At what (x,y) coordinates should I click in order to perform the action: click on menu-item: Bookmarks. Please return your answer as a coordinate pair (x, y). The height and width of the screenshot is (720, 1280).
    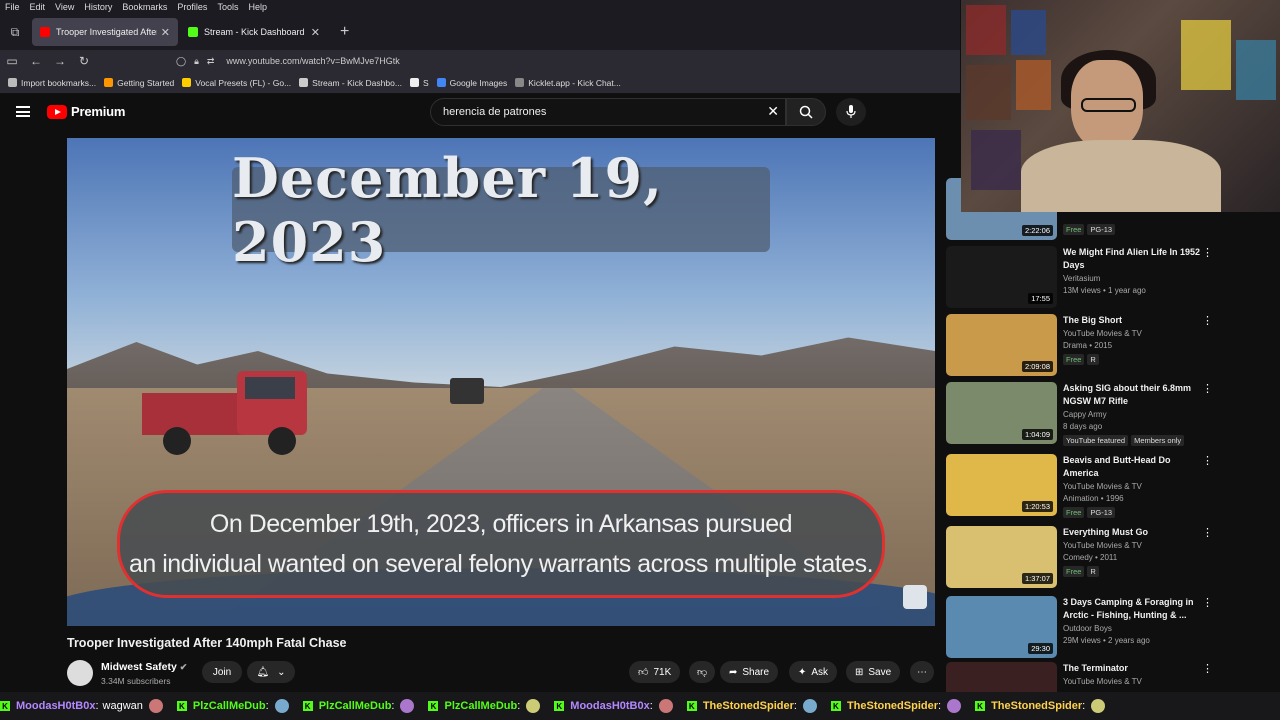
    Looking at the image, I should click on (144, 7).